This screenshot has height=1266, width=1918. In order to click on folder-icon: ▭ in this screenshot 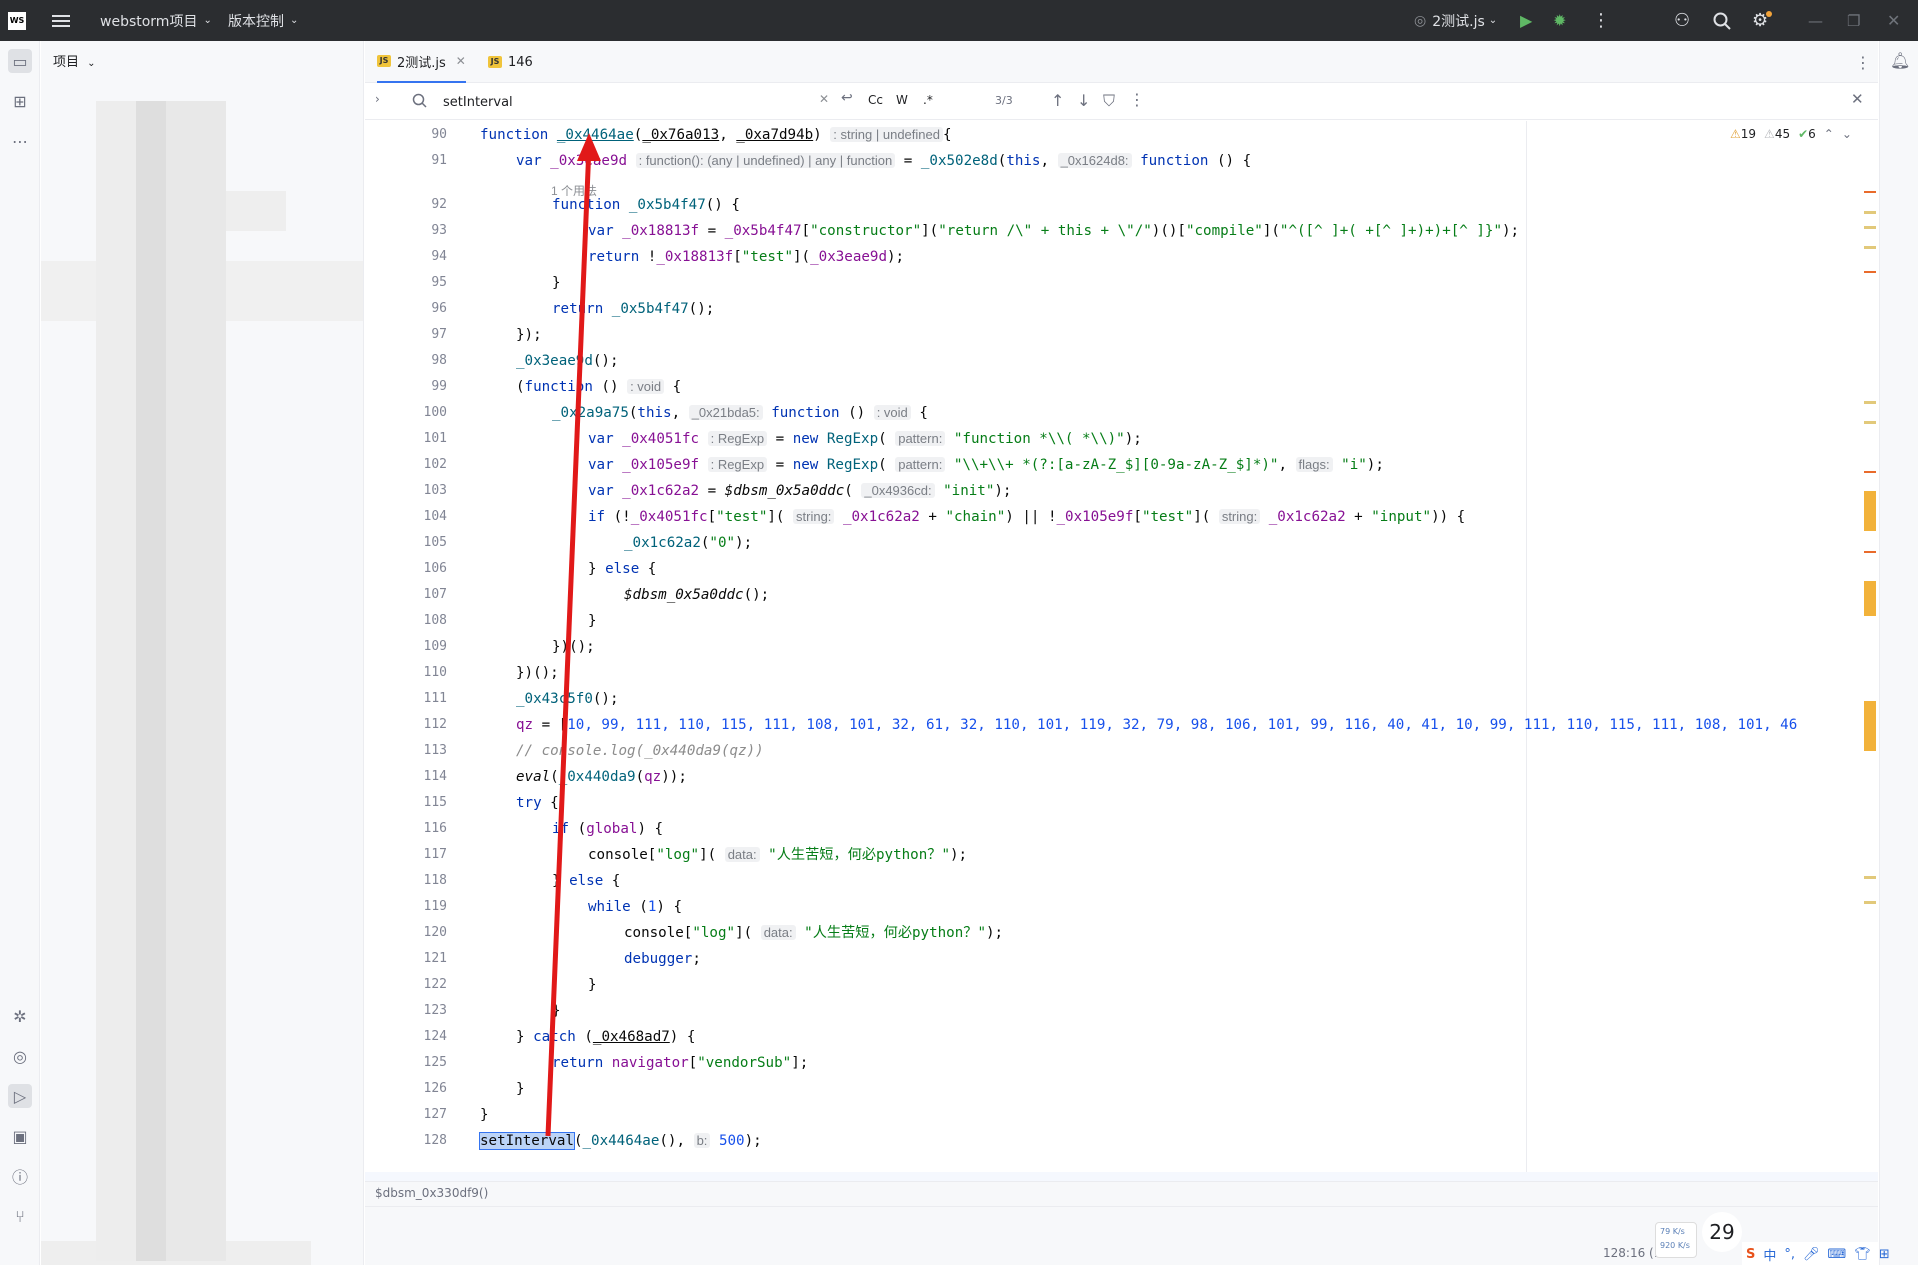, I will do `click(20, 61)`.